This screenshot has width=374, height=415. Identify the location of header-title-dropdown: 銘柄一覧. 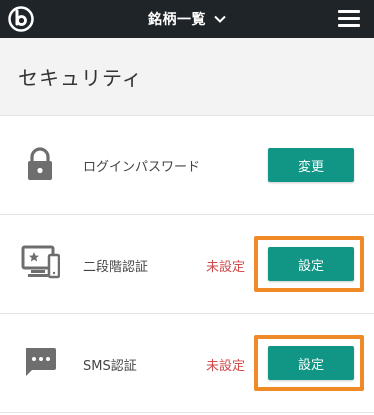
(187, 19).